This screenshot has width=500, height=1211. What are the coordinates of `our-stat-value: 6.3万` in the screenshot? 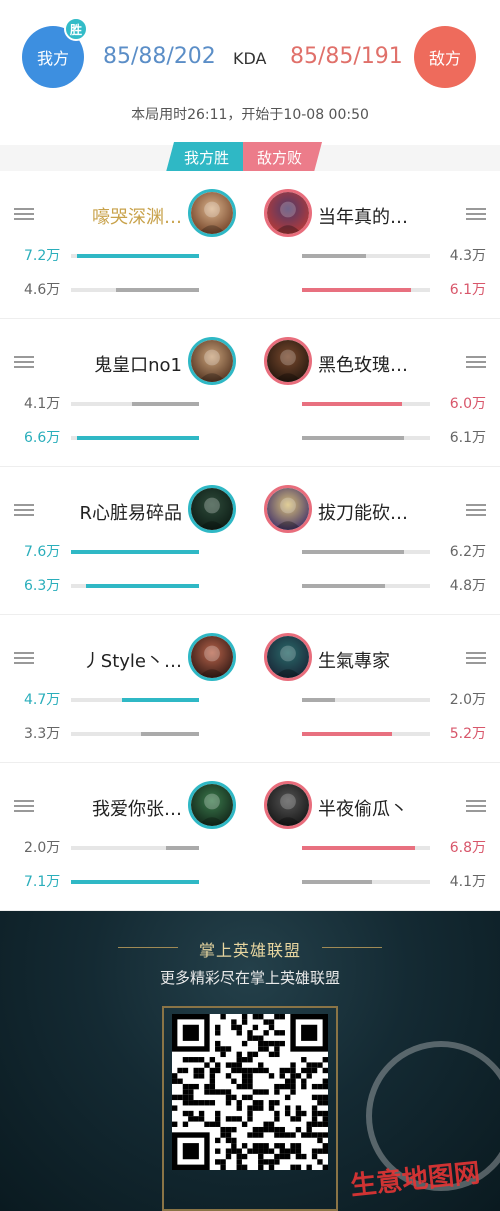 It's located at (42, 586).